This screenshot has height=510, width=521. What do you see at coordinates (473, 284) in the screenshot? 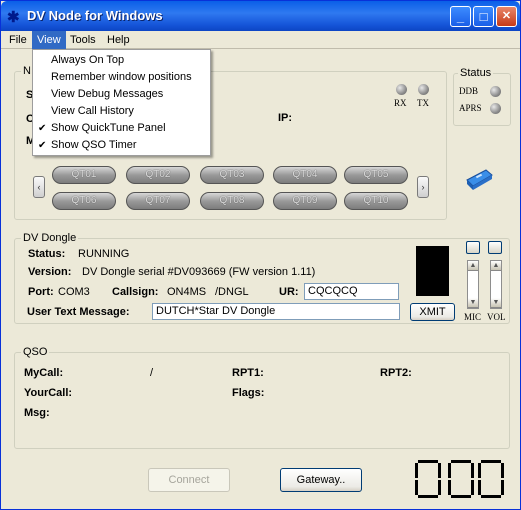
I see `mic-slider: ▲ ▼` at bounding box center [473, 284].